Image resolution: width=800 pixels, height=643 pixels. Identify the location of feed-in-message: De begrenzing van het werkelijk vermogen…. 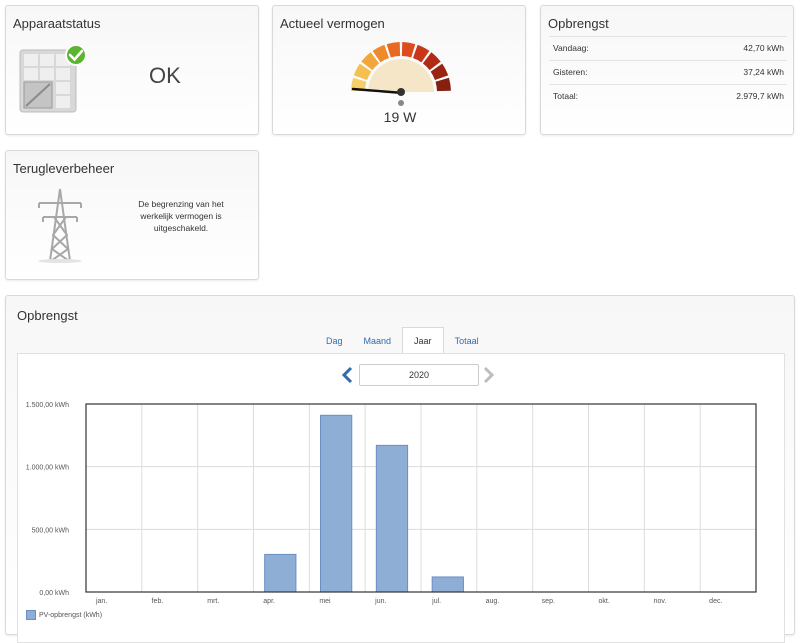
(181, 216).